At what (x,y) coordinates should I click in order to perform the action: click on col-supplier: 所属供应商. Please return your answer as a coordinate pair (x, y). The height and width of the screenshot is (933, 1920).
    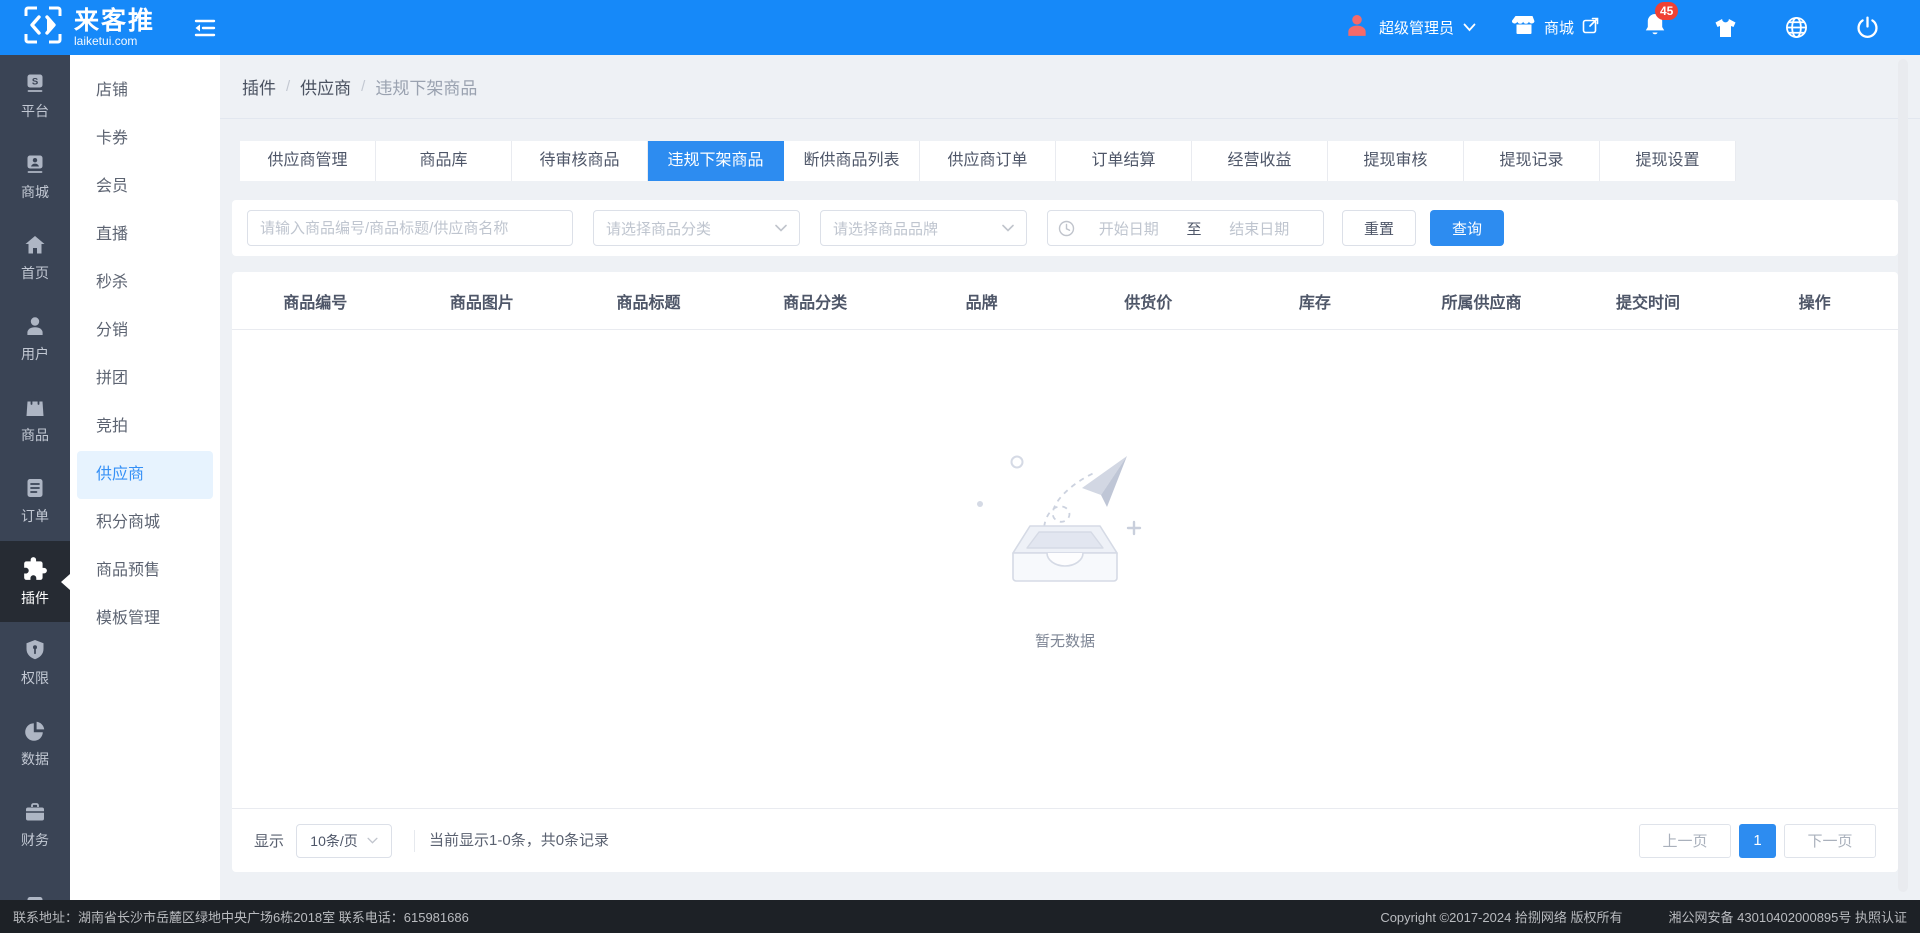
    Looking at the image, I should click on (1481, 303).